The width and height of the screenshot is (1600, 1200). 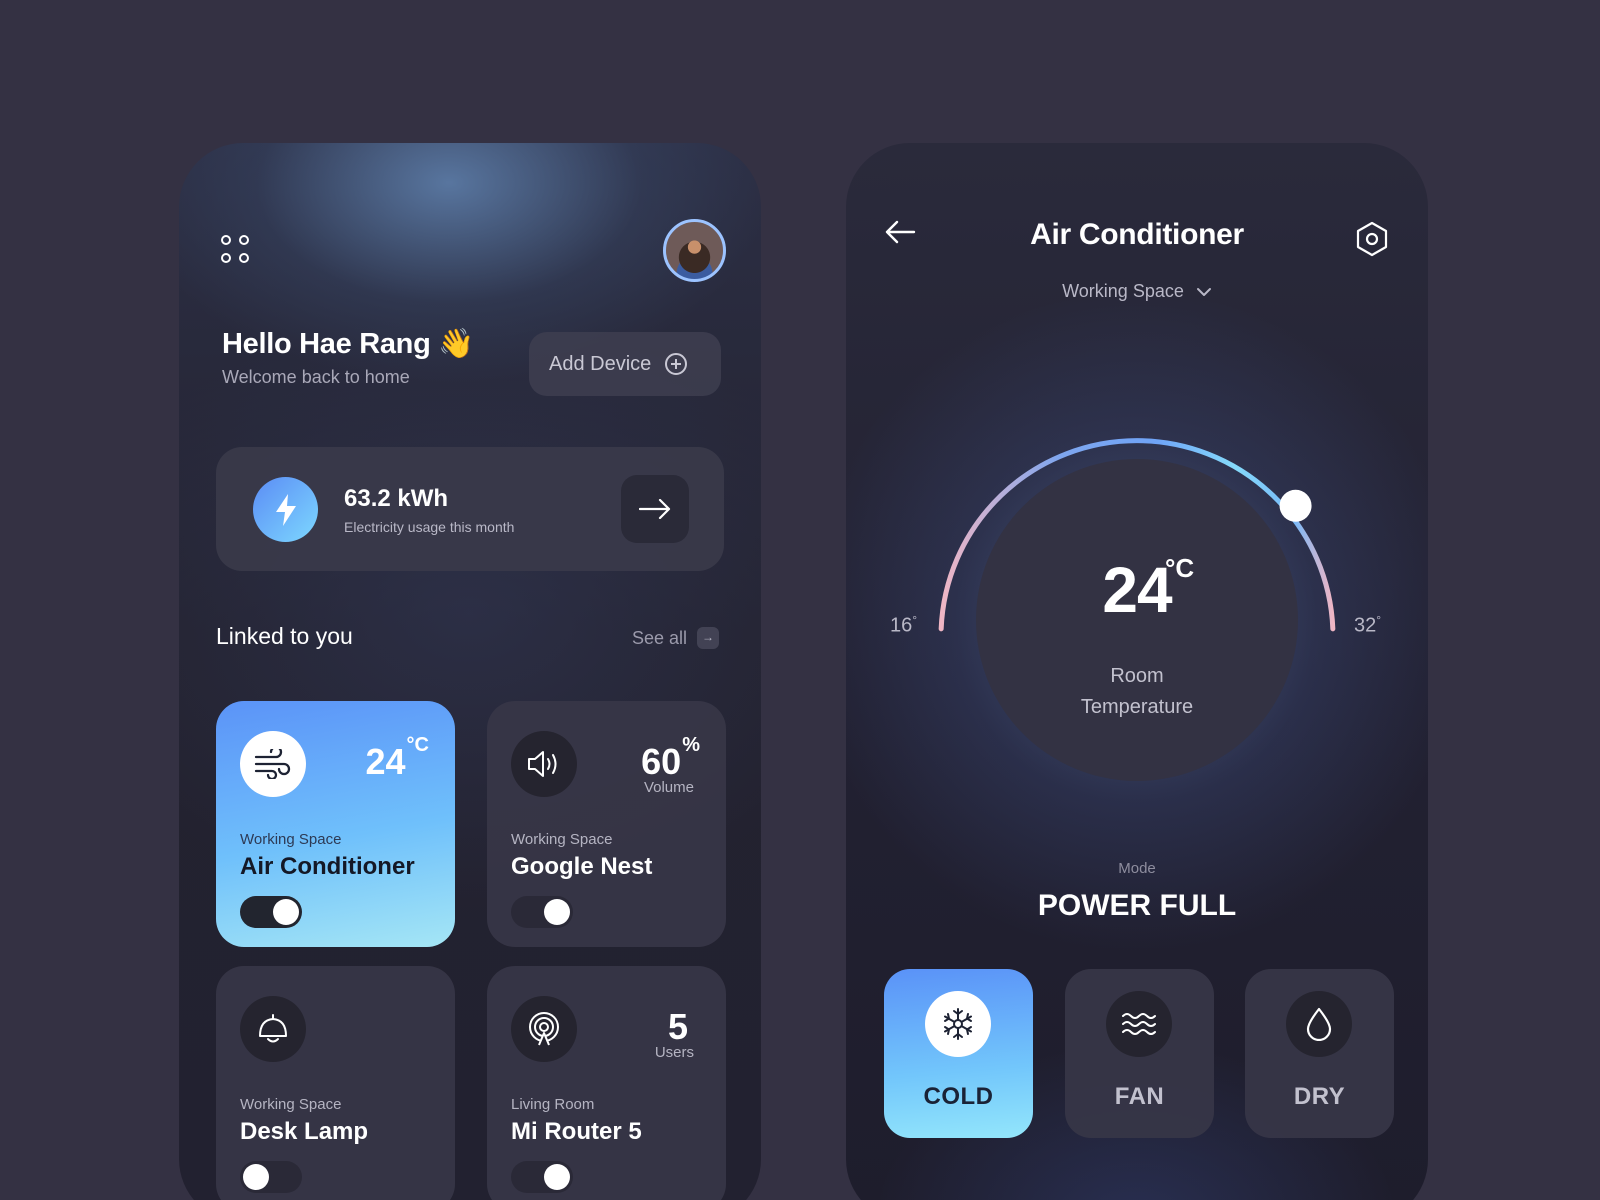 I want to click on mode-label: FAN, so click(x=1139, y=1096).